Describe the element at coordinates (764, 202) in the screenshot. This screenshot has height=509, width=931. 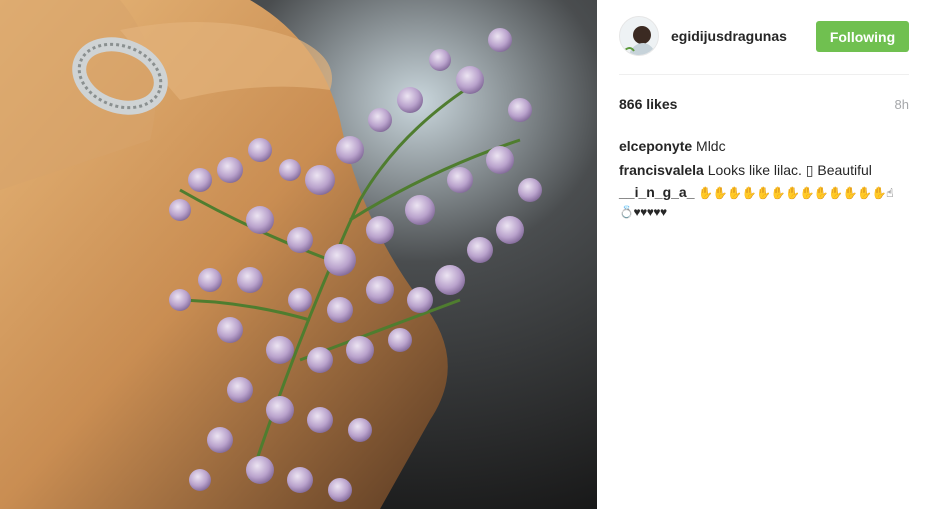
I see `comment-item: __i_n_g_a_ ✋✋✋✋✋✋✋✋✋✋✋✋✋☝ 💍♥♥♥♥♥` at that location.